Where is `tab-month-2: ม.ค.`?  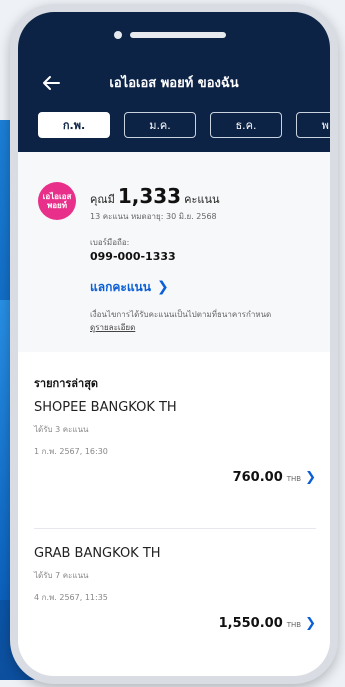
tab-month-2: ม.ค. is located at coordinates (160, 125).